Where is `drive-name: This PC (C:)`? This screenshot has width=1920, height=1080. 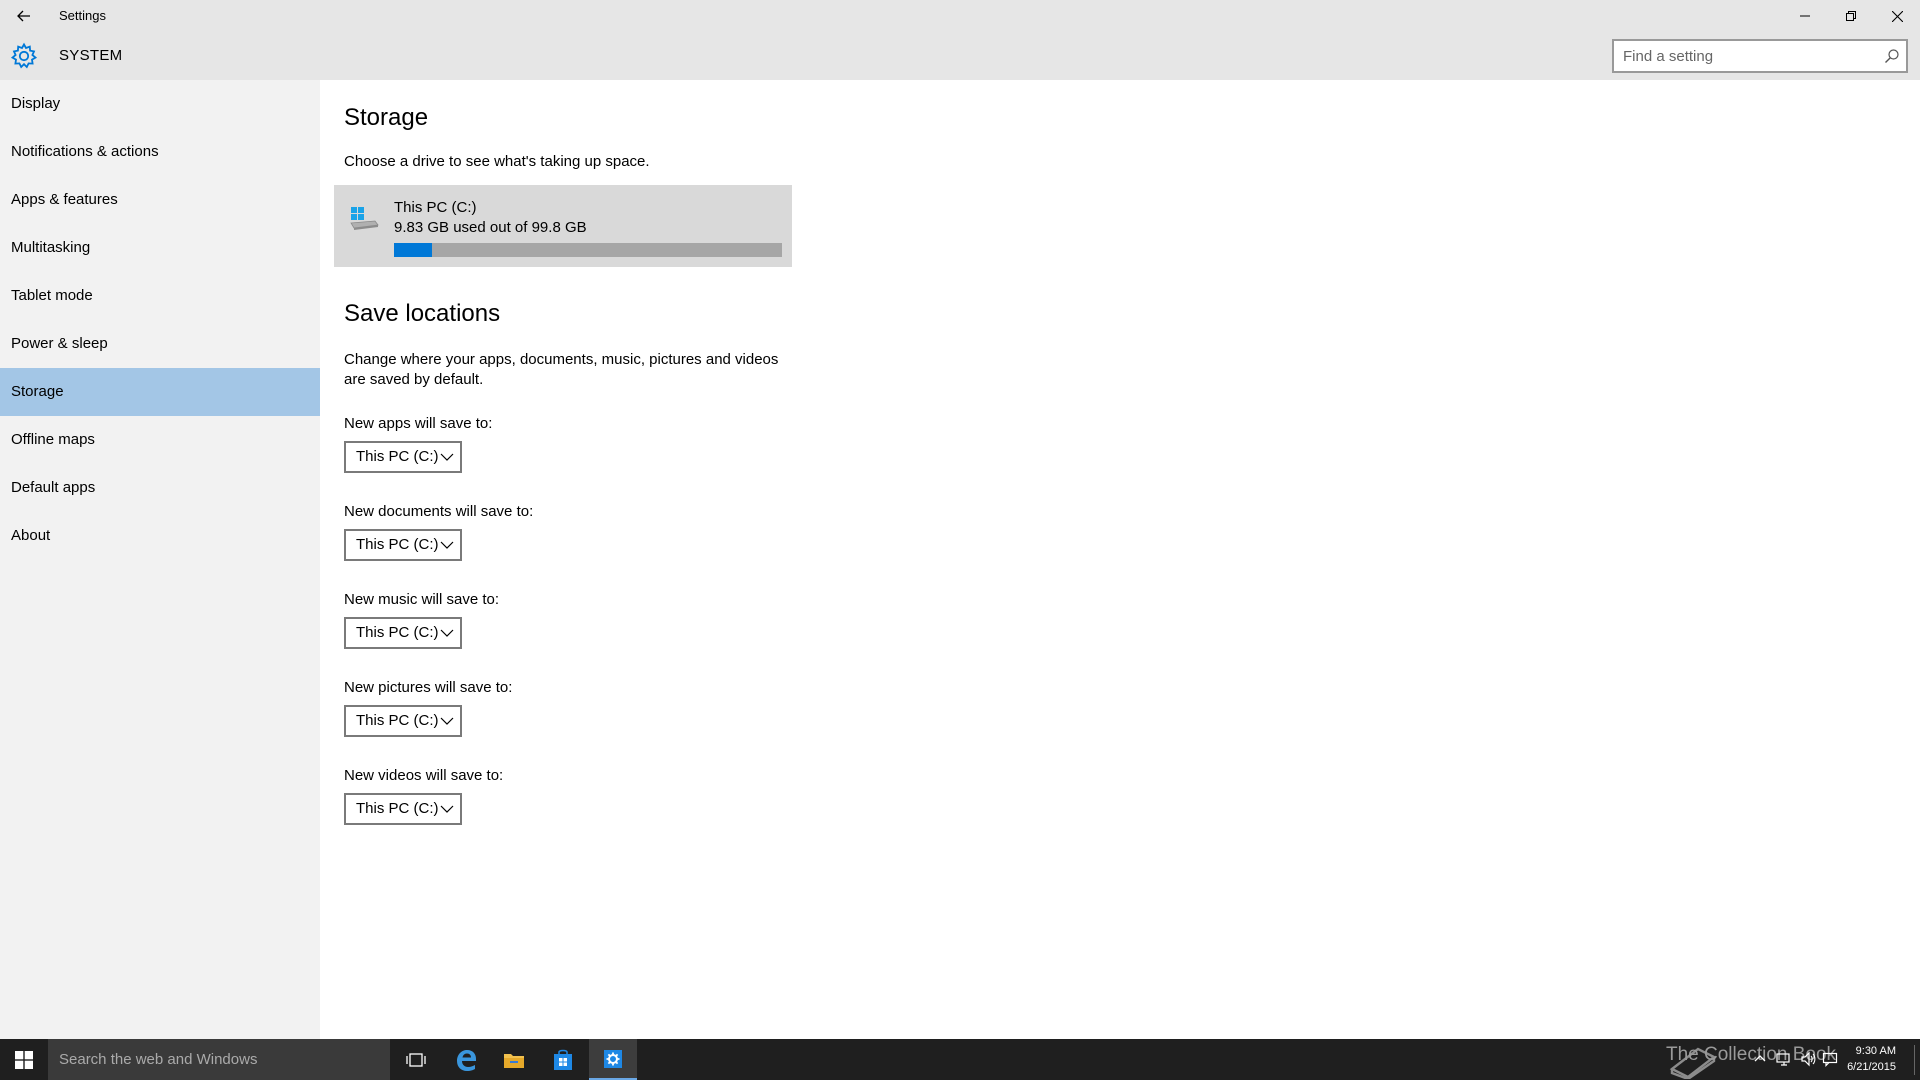 drive-name: This PC (C:) is located at coordinates (435, 207).